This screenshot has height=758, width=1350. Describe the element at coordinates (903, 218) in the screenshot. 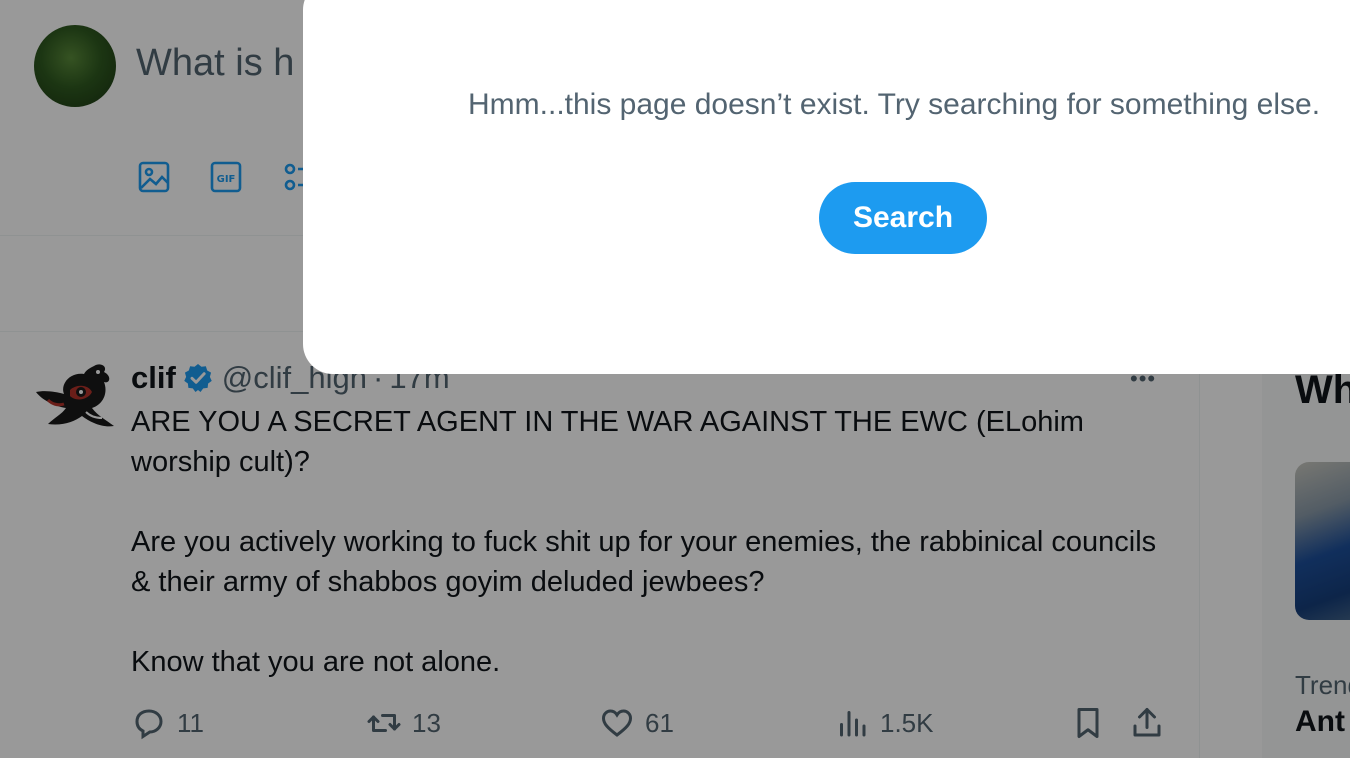

I see `search-button: Search` at that location.